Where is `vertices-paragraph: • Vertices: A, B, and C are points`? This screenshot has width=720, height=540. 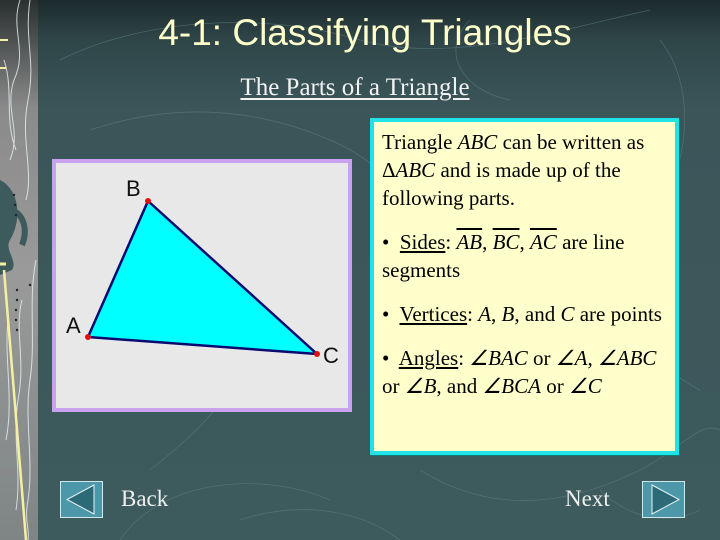
vertices-paragraph: • Vertices: A, B, and C are points is located at coordinates (528, 314).